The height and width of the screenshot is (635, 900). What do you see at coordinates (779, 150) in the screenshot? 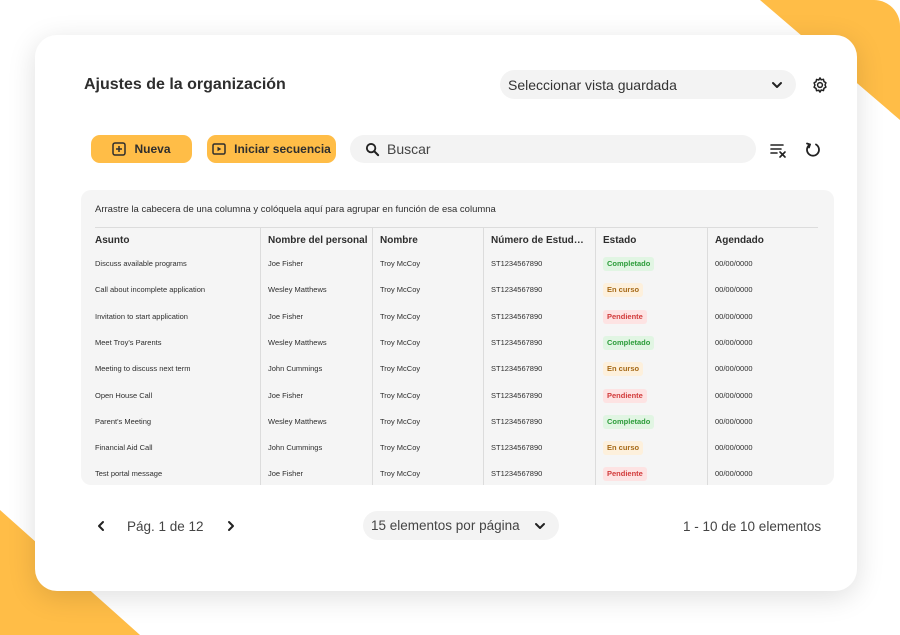
I see `clear-filter-icon` at bounding box center [779, 150].